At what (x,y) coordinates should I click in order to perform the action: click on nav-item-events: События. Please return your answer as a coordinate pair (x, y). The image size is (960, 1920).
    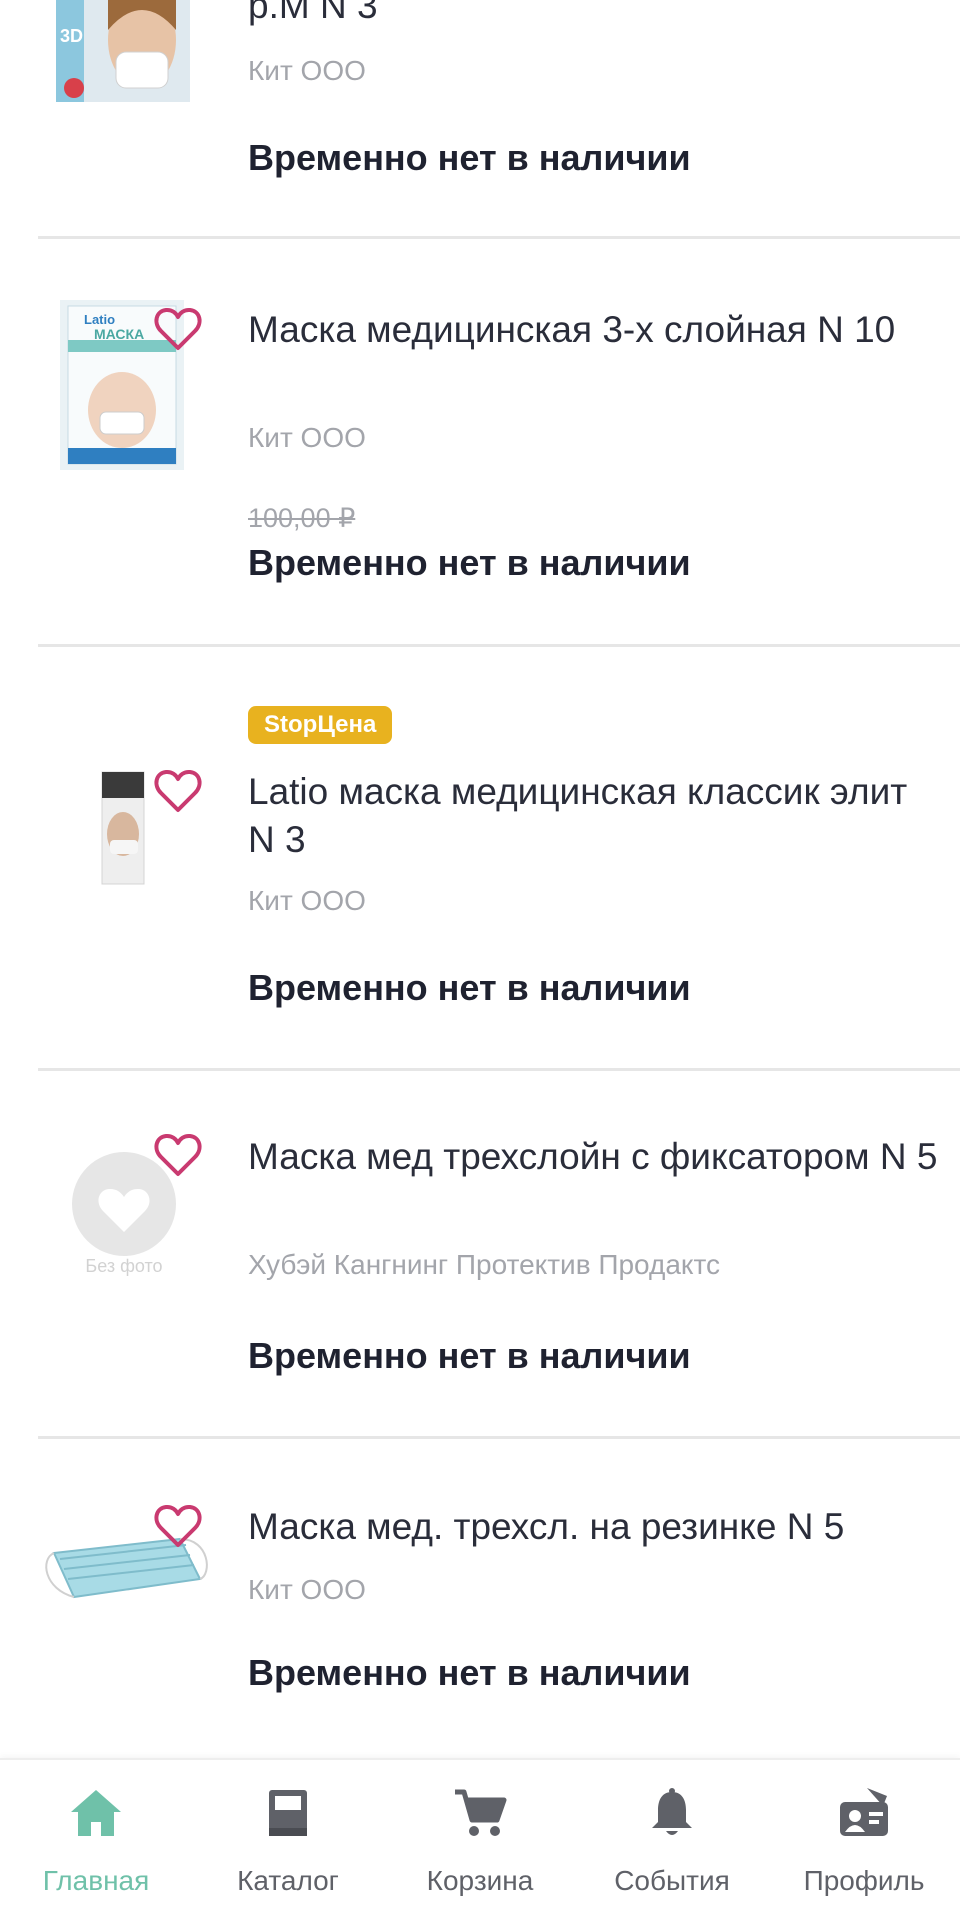
    Looking at the image, I should click on (672, 1840).